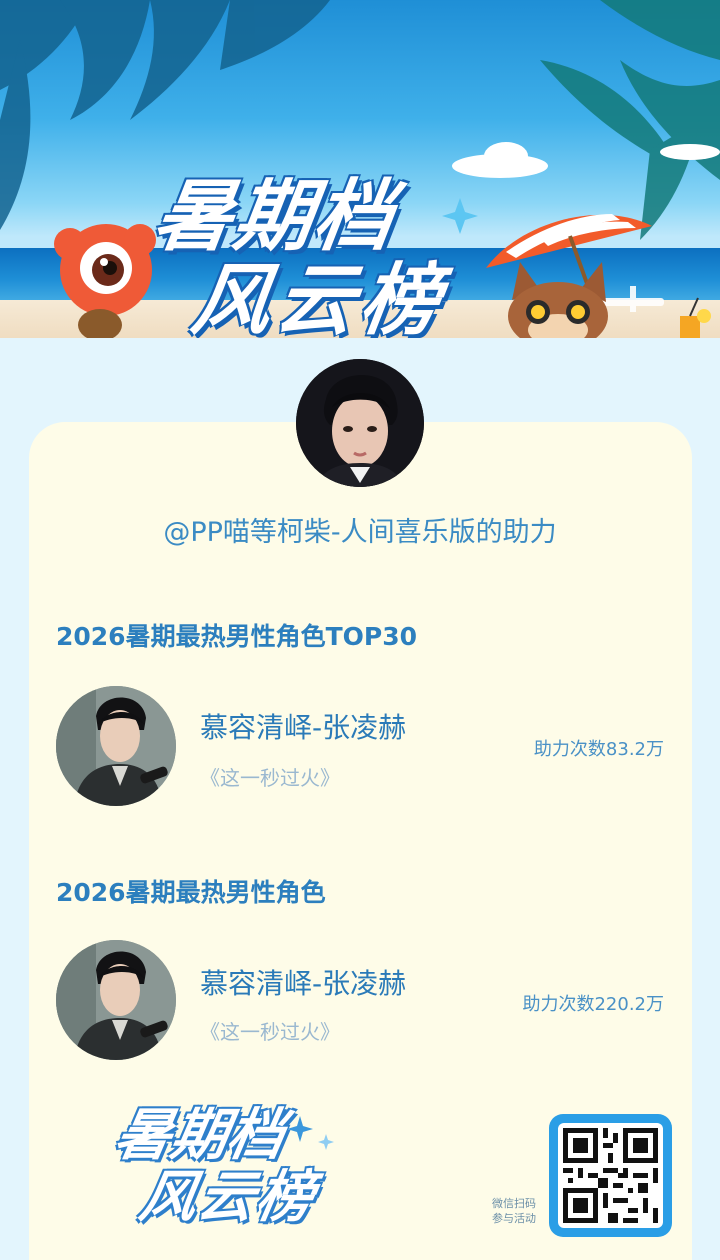 This screenshot has width=720, height=1260. I want to click on supporter-avatar, so click(360, 423).